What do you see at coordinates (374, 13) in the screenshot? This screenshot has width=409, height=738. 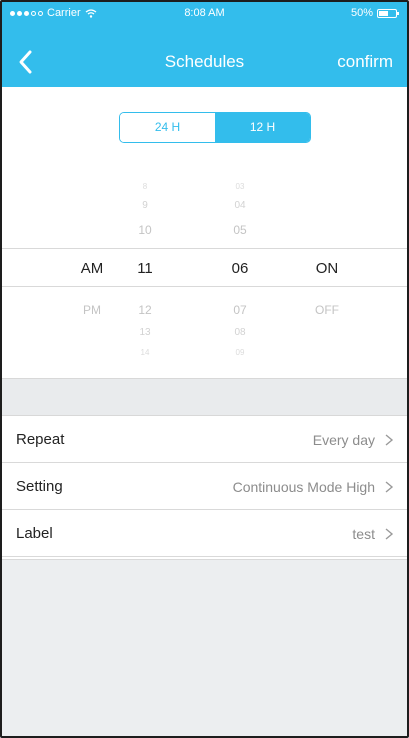 I see `battery-group: 50%` at bounding box center [374, 13].